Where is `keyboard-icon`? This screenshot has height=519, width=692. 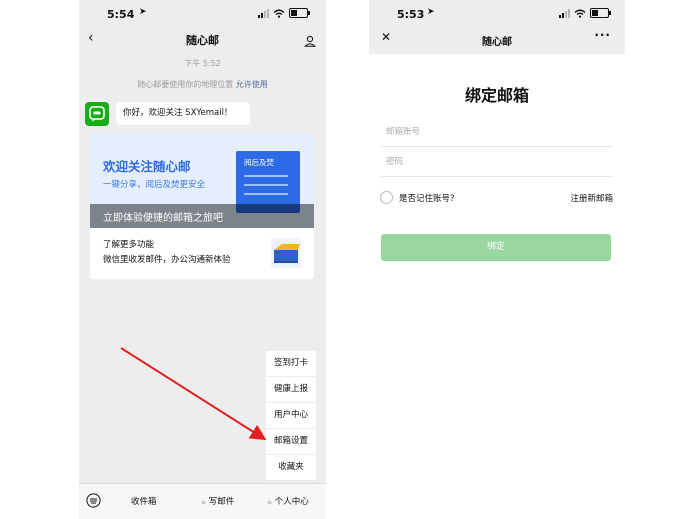 keyboard-icon is located at coordinates (93, 502).